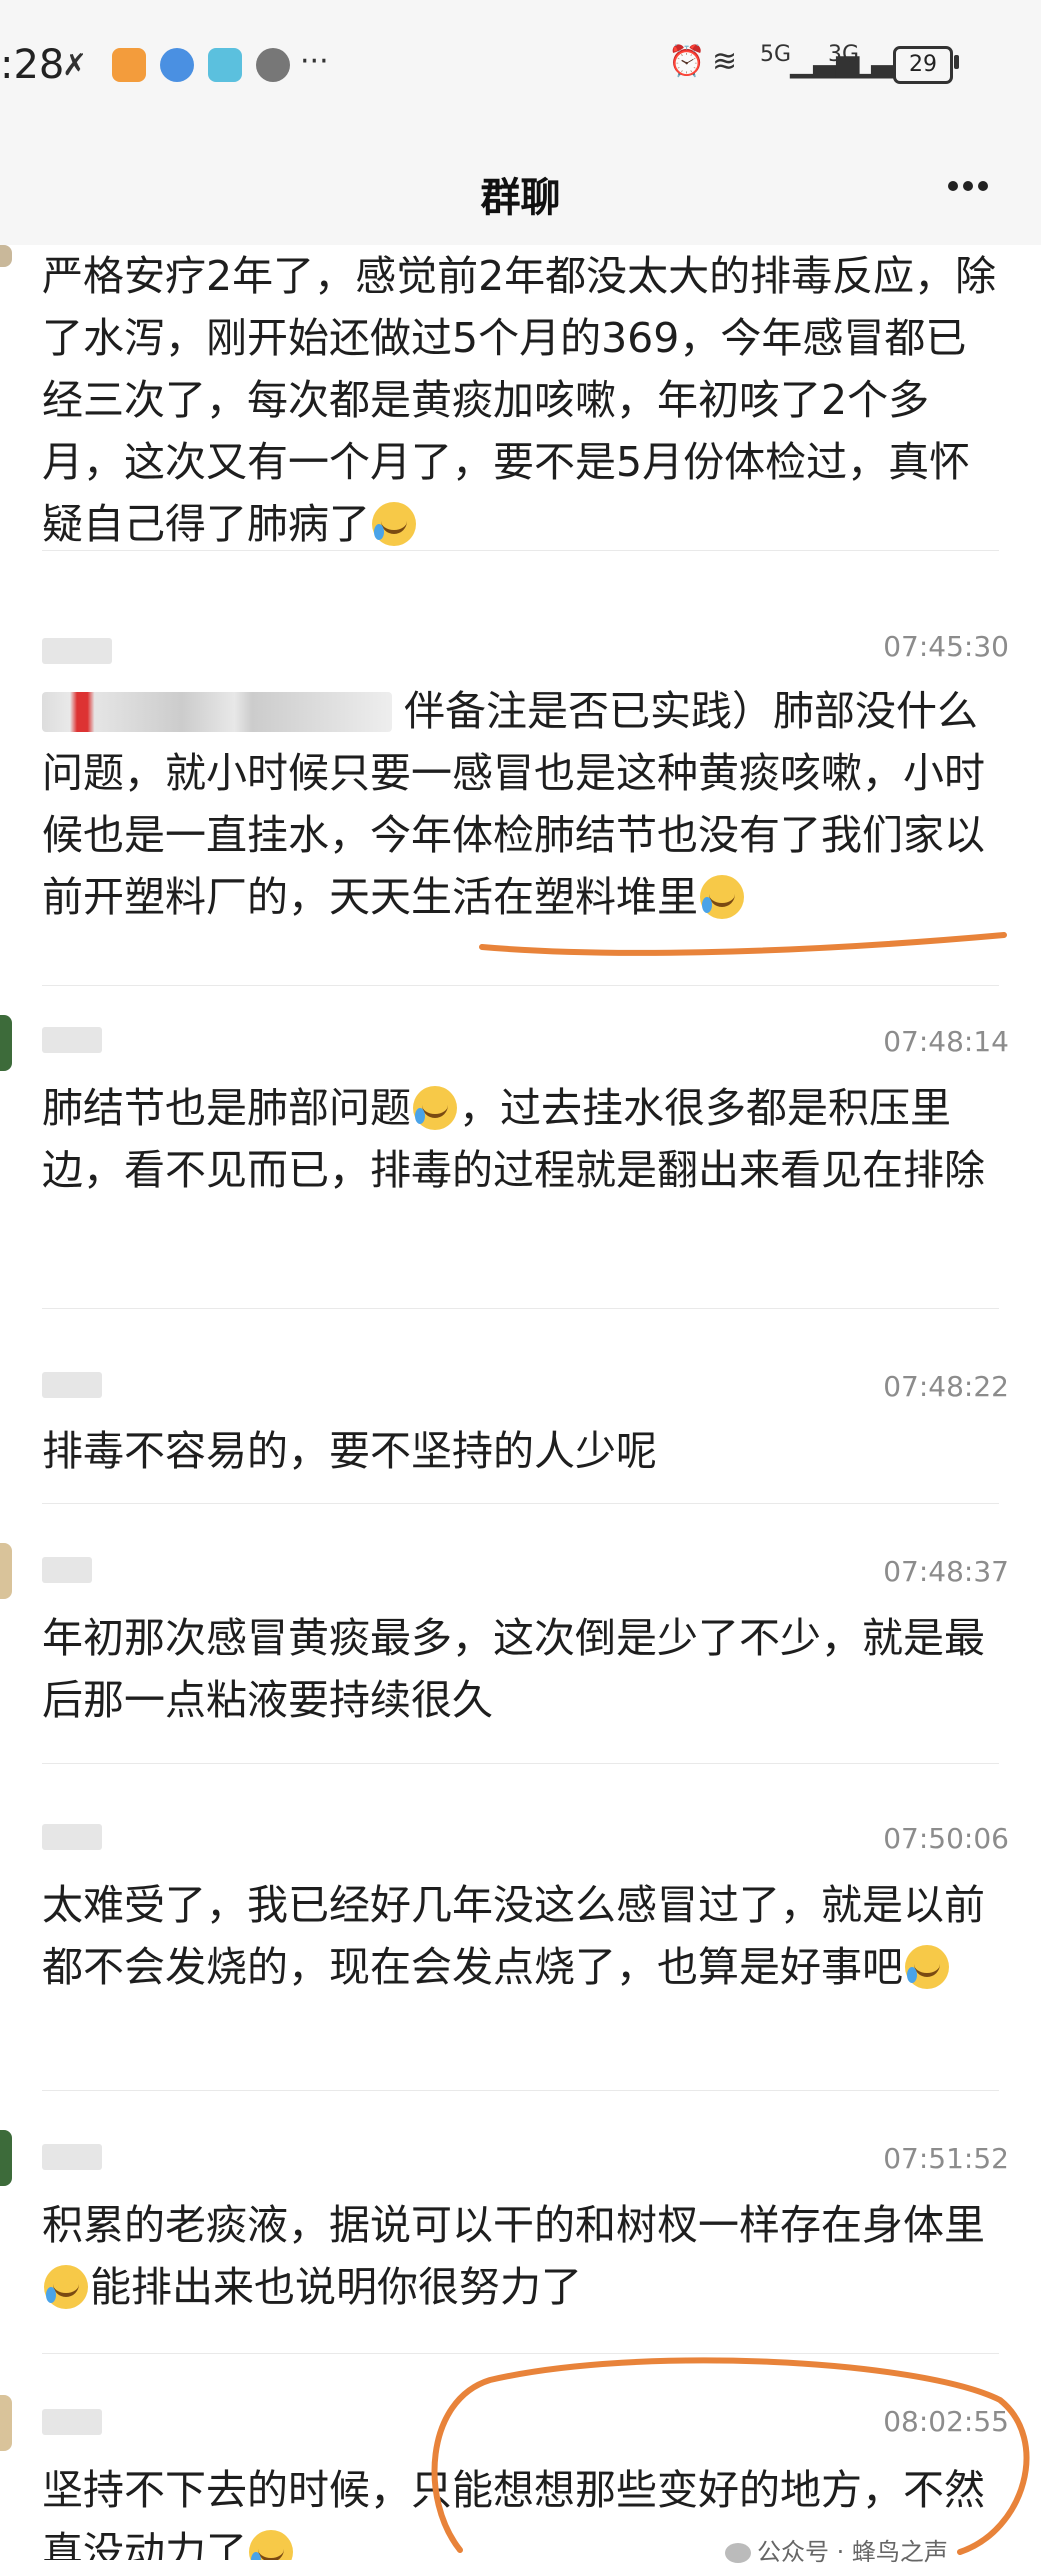 This screenshot has width=1041, height=2567. What do you see at coordinates (349, 1451) in the screenshot?
I see `message-text: 排毒不容易的，要不坚持的人少呢` at bounding box center [349, 1451].